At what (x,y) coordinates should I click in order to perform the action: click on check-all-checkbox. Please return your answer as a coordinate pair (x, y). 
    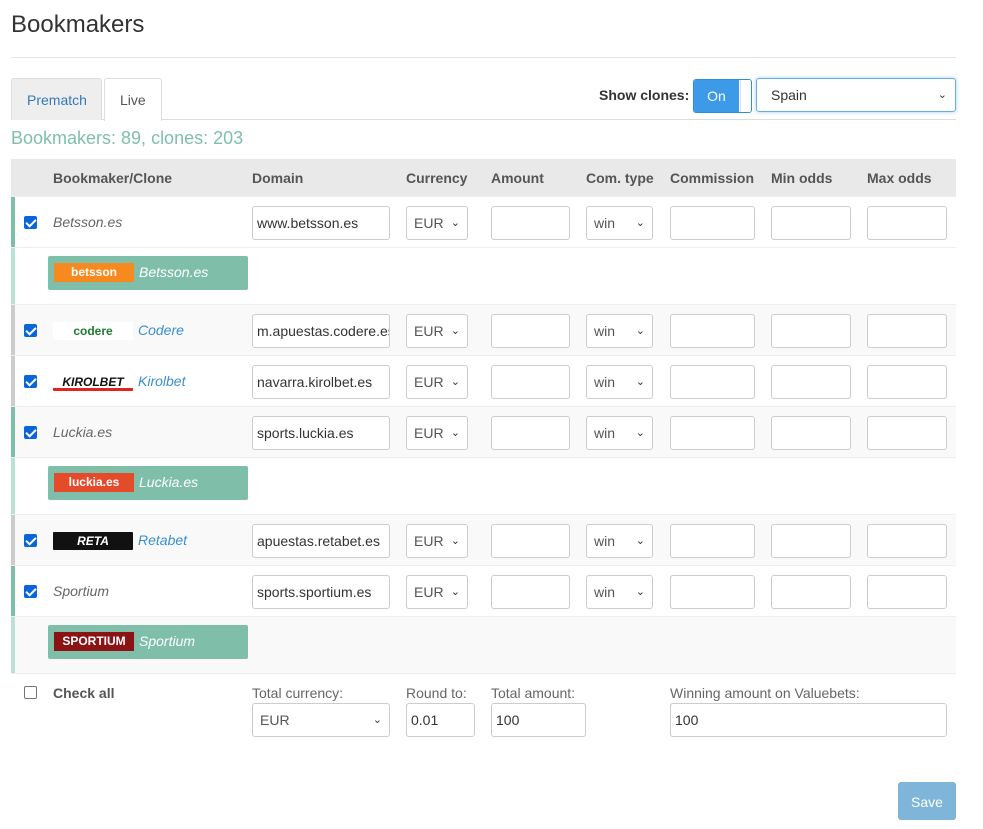
    Looking at the image, I should click on (30, 692).